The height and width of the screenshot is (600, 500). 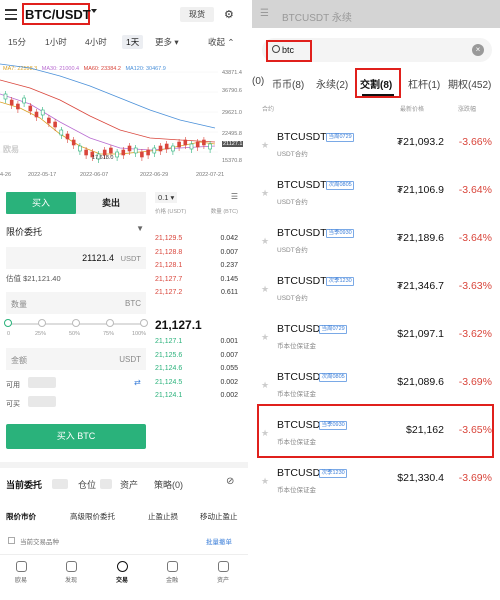 I want to click on nav-discover: 发现, so click(x=71, y=572).